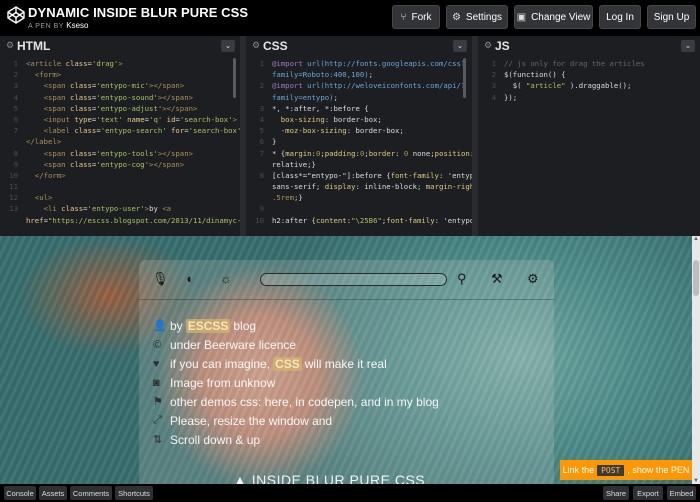 This screenshot has height=502, width=700. Describe the element at coordinates (484, 17) in the screenshot. I see `settings-label: Settings` at that location.